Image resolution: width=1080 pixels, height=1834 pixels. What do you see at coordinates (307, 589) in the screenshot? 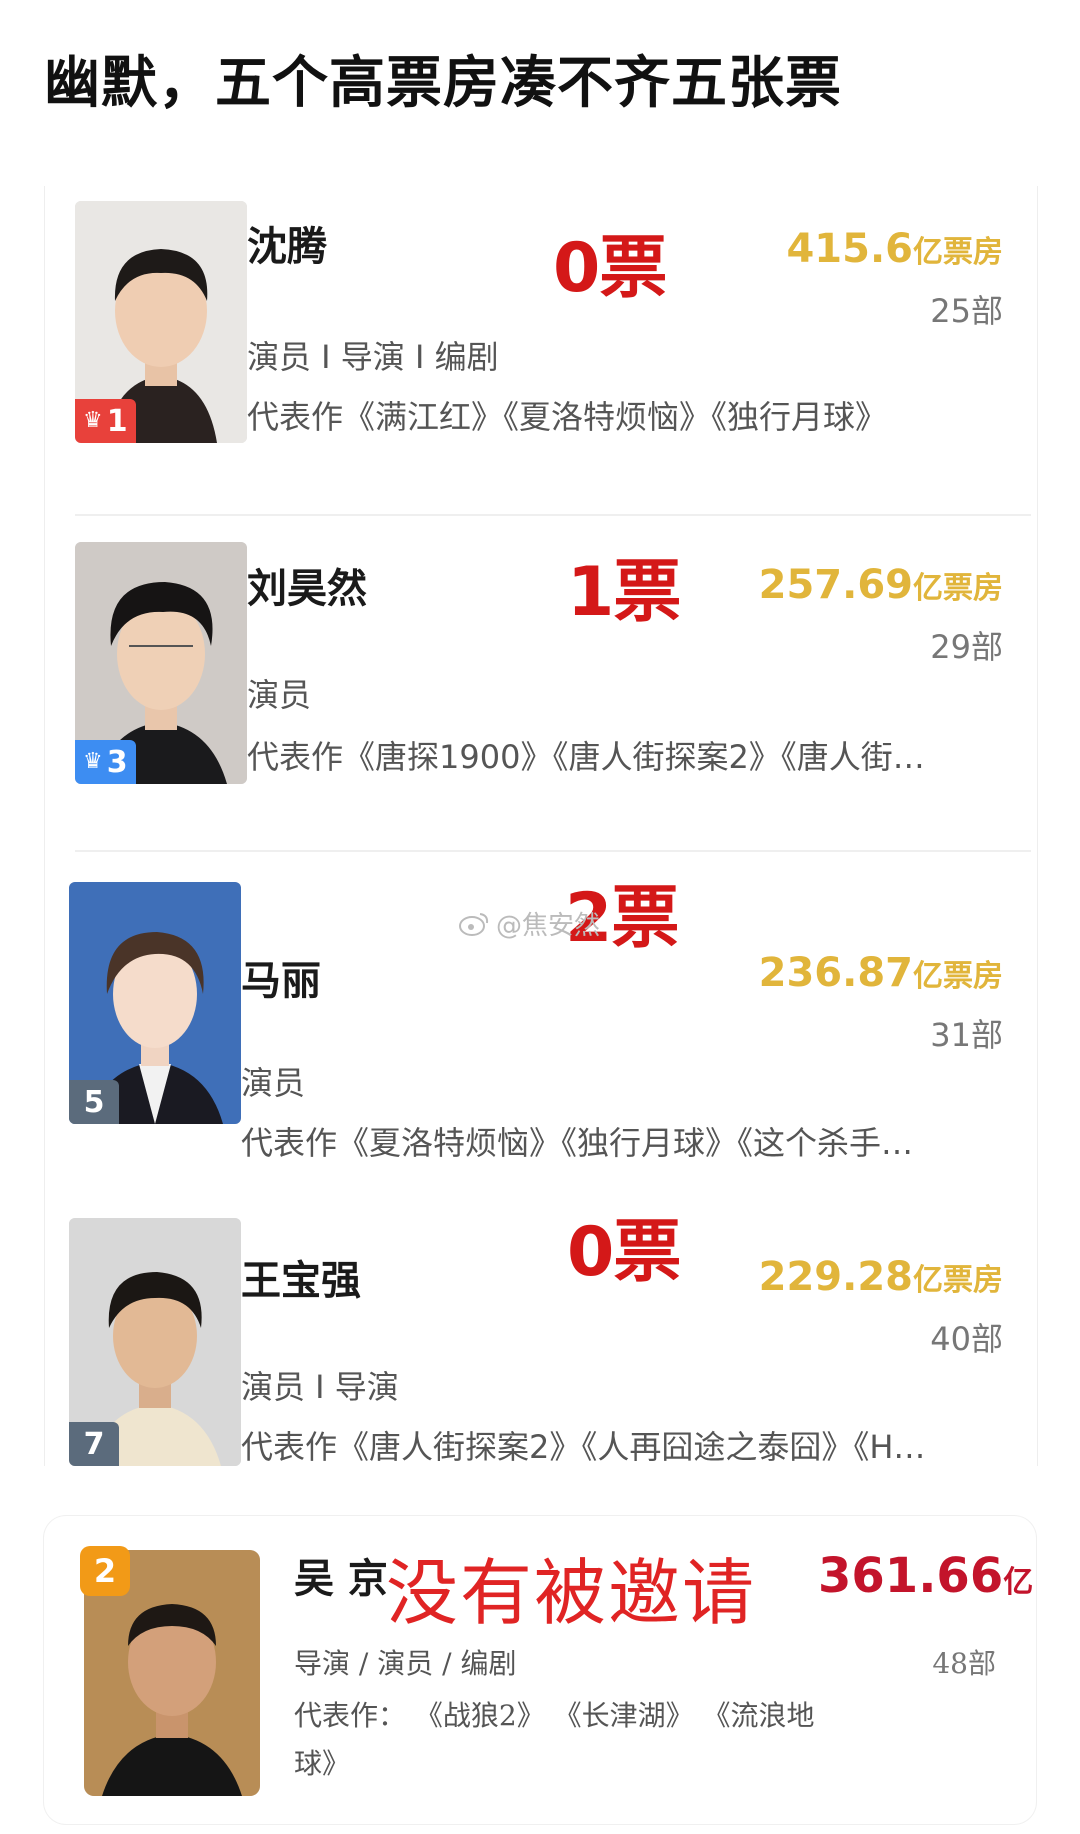
I see `actor-name: 刘昊然` at bounding box center [307, 589].